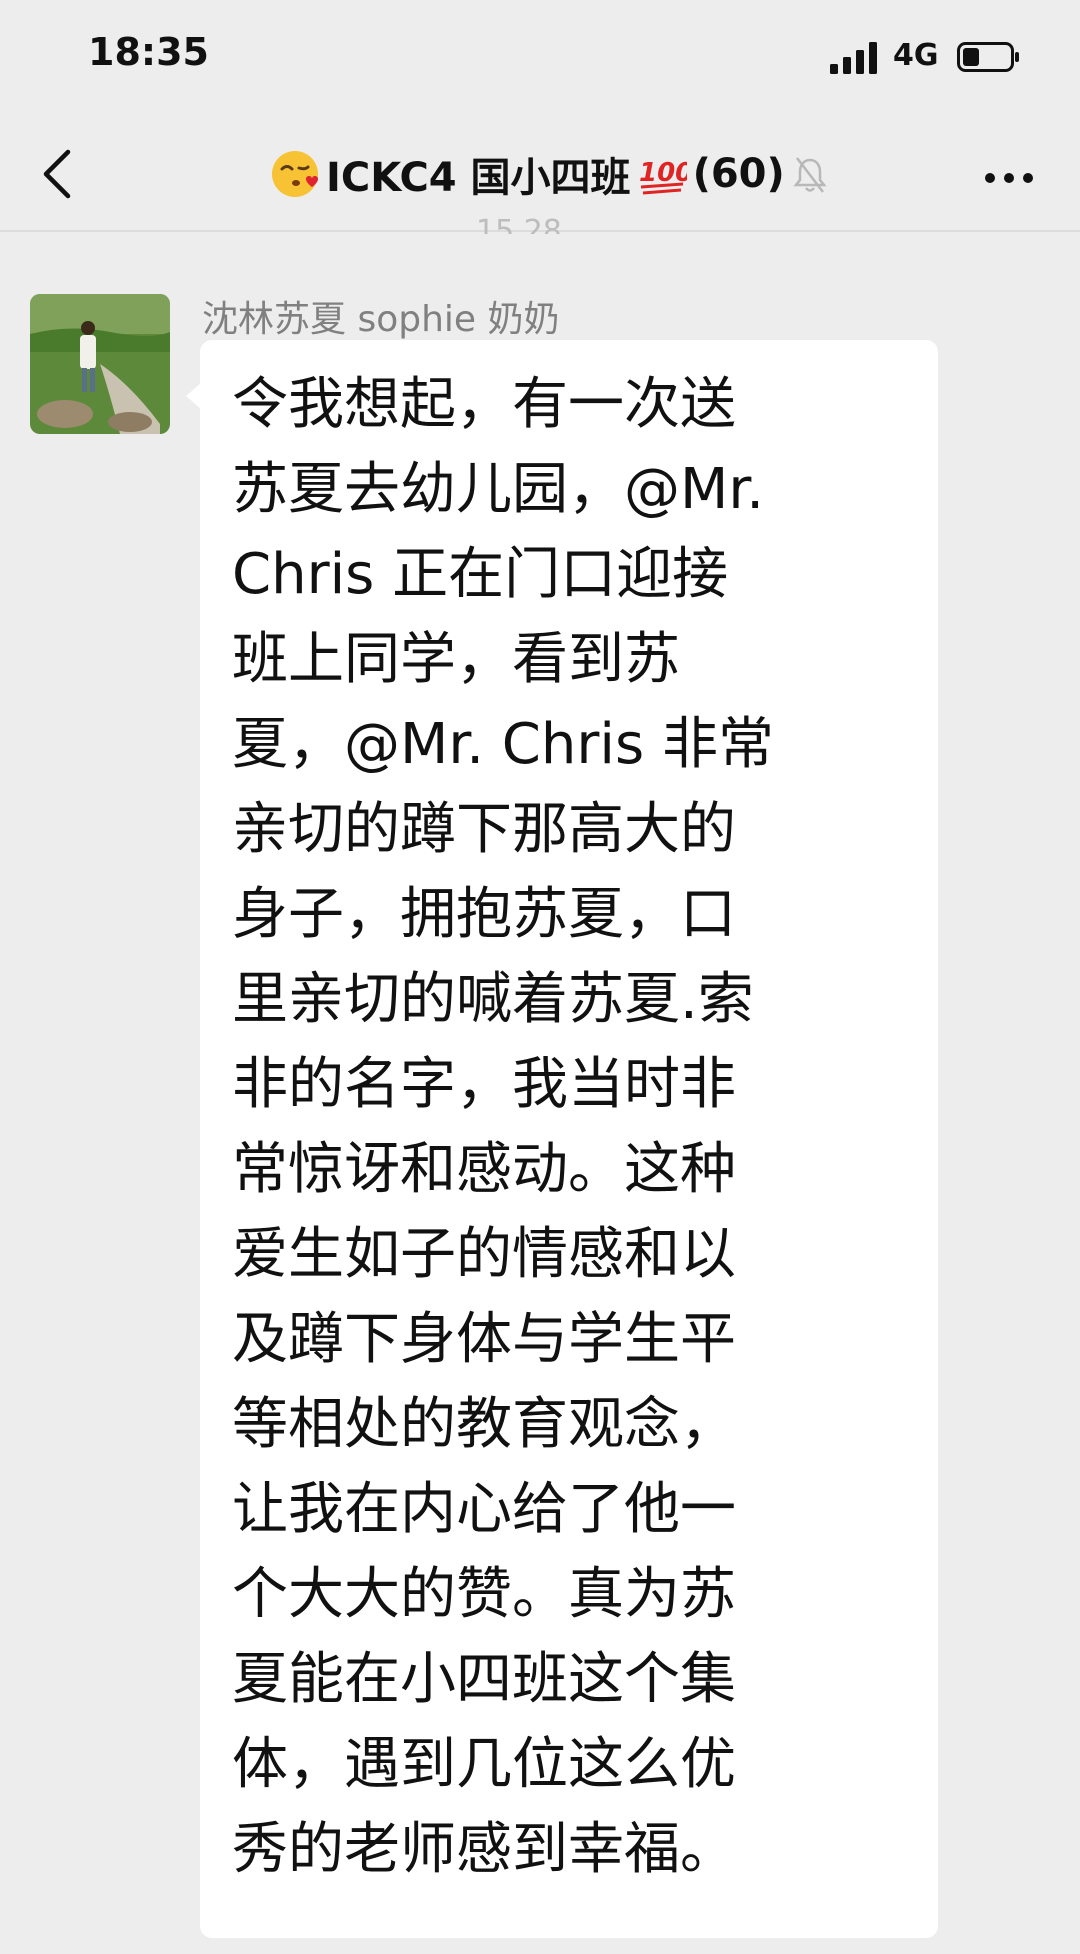 The height and width of the screenshot is (1954, 1080). I want to click on chat-title-text: ICKC4 国小四班, so click(478, 178).